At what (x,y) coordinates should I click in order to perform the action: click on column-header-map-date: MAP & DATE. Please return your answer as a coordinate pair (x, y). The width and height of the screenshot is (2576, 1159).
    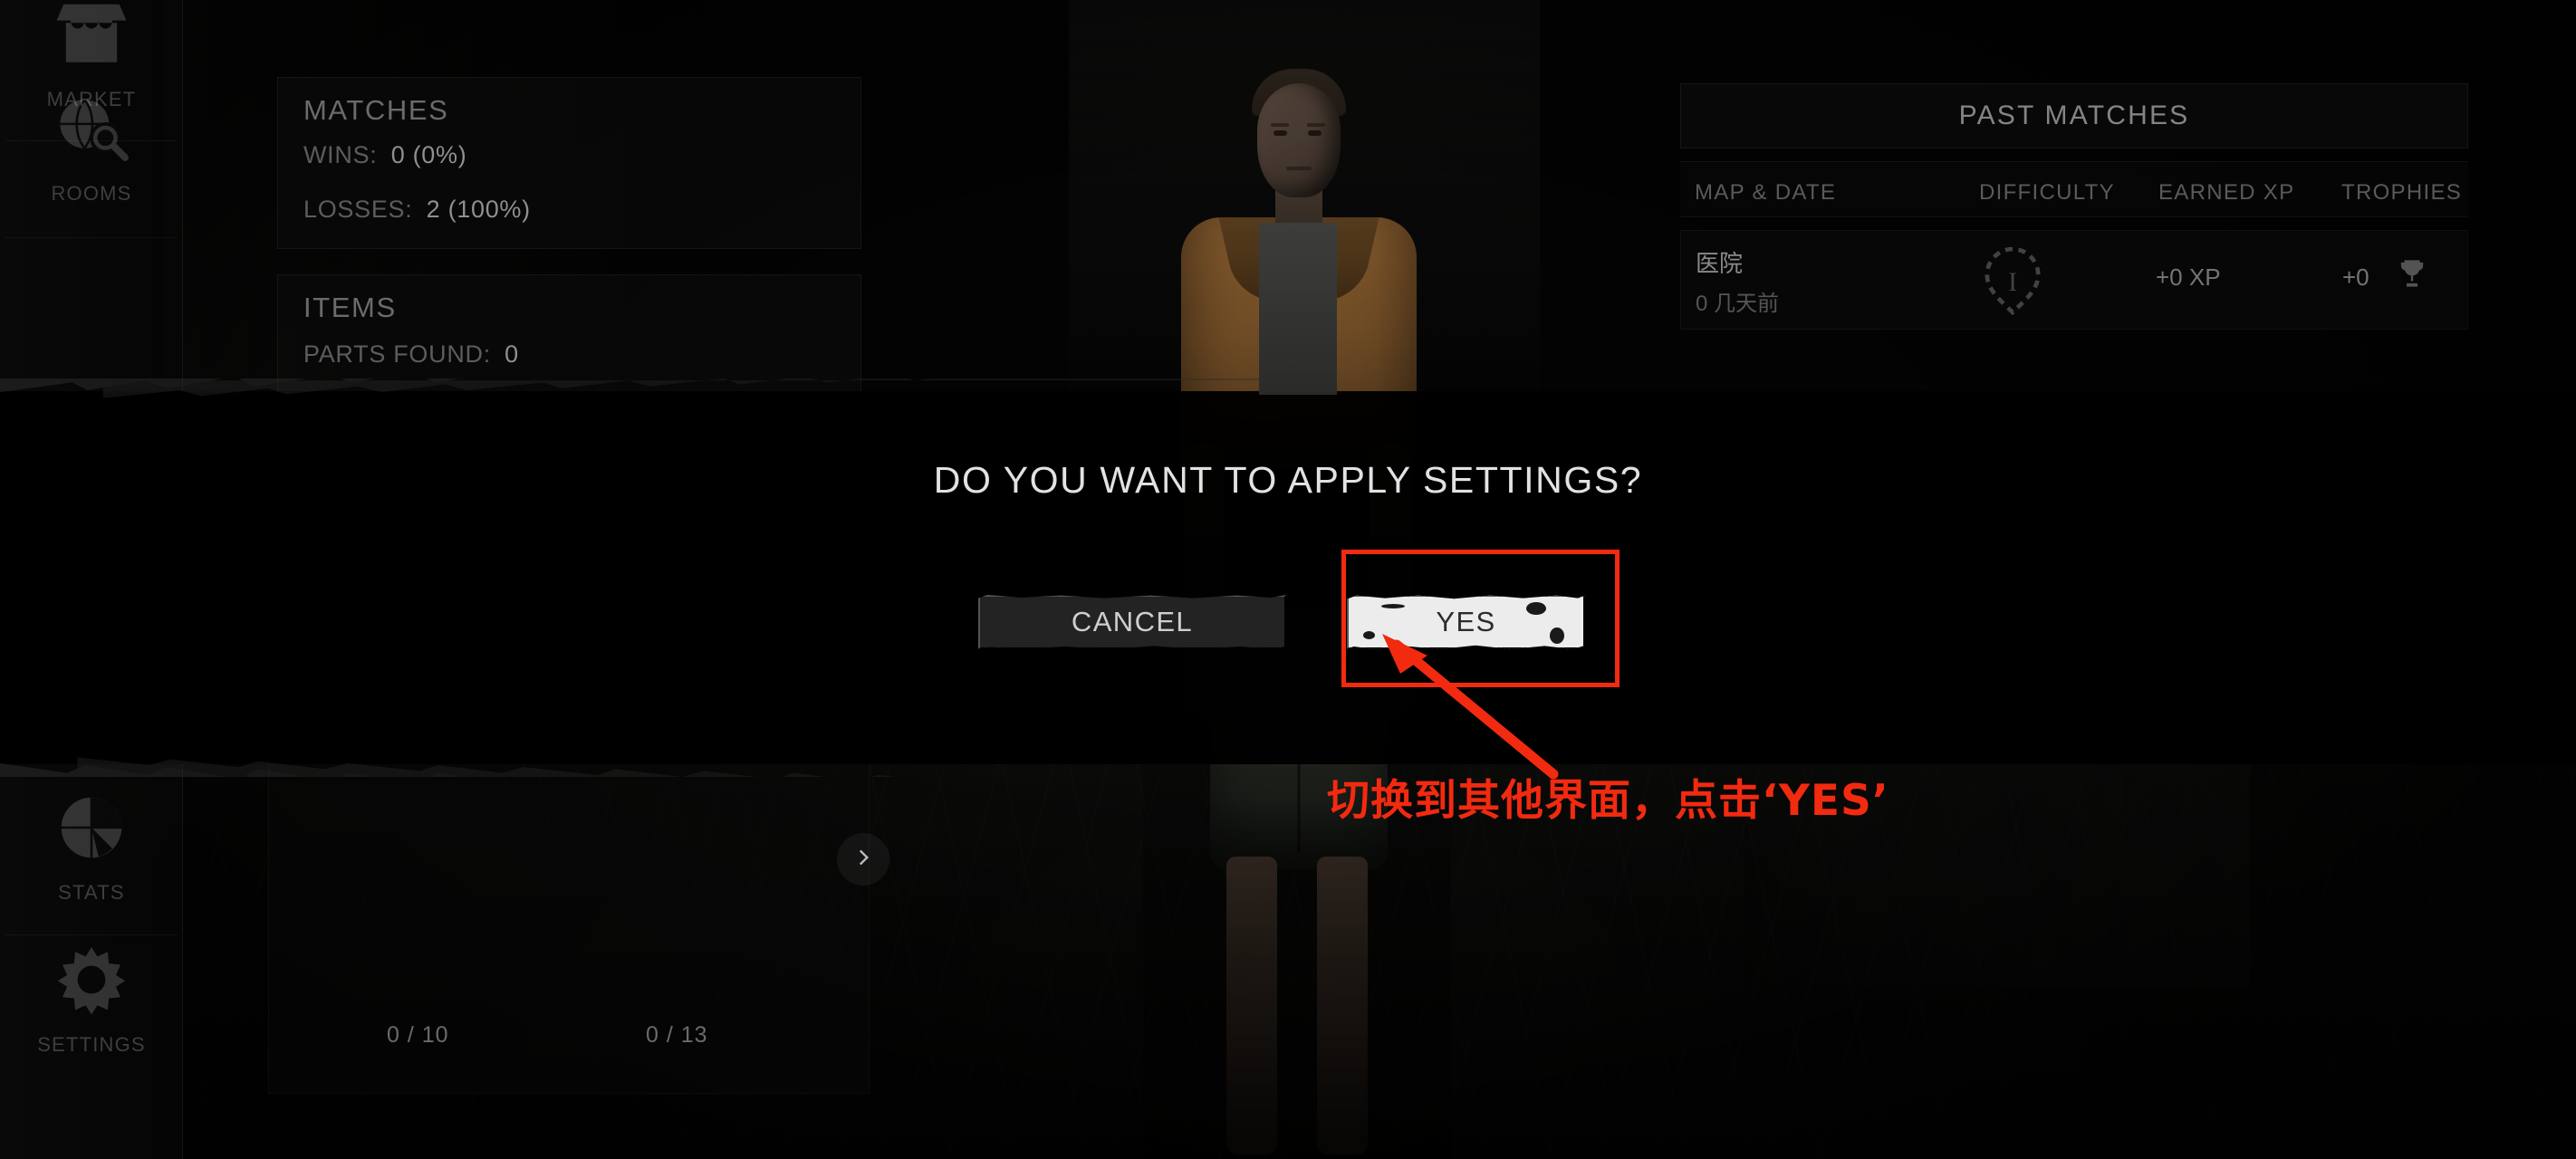
    Looking at the image, I should click on (1766, 193).